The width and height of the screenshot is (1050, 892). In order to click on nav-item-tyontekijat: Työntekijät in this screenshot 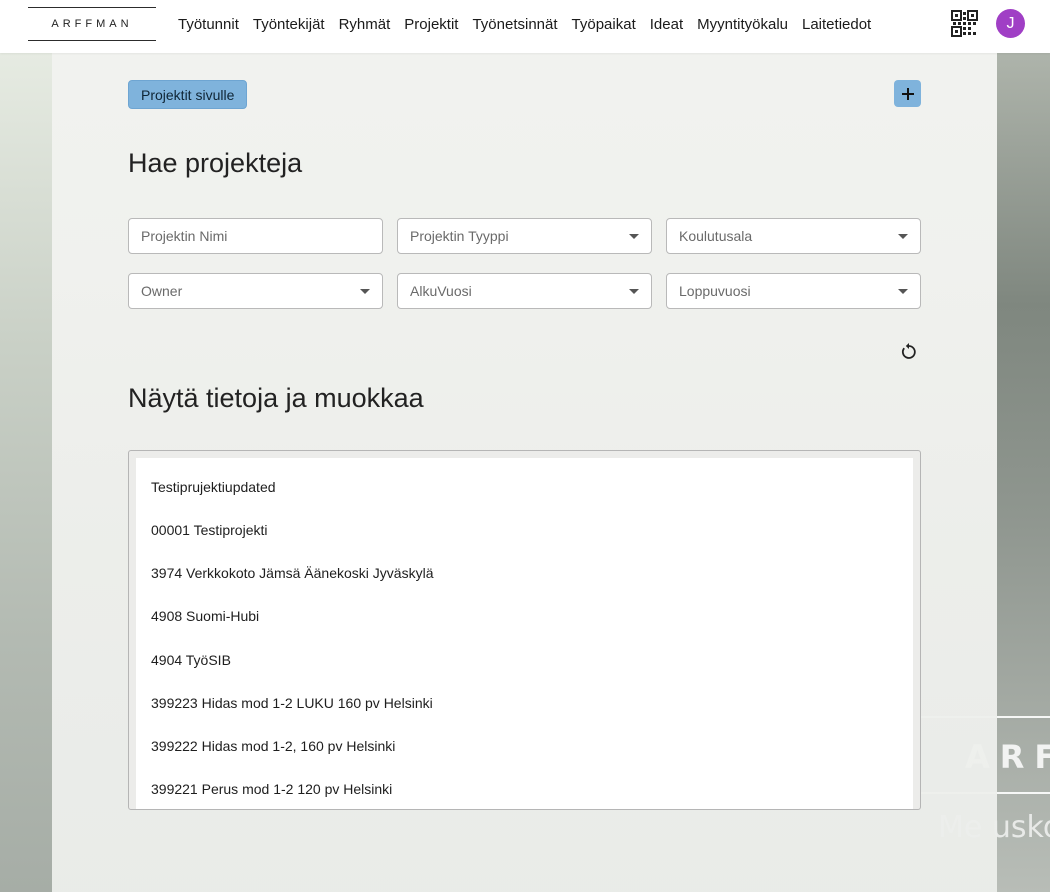, I will do `click(289, 24)`.